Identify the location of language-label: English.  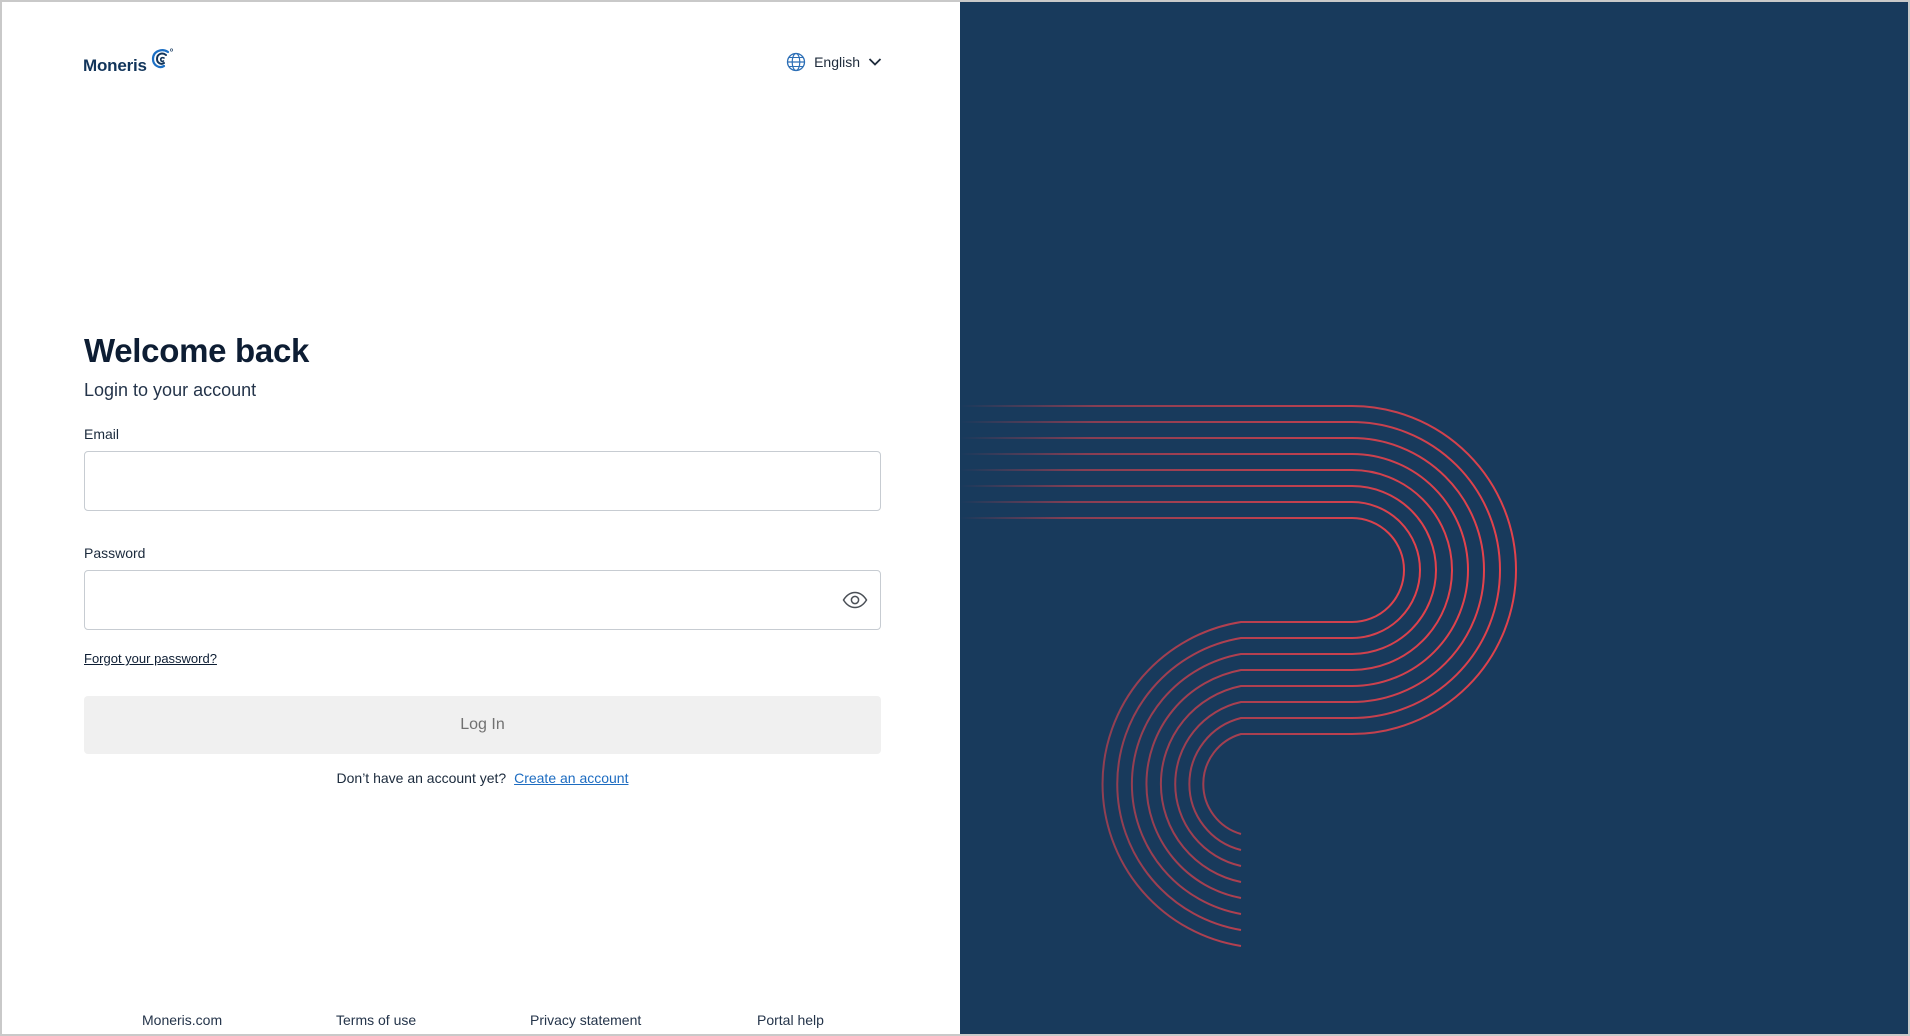
(837, 62).